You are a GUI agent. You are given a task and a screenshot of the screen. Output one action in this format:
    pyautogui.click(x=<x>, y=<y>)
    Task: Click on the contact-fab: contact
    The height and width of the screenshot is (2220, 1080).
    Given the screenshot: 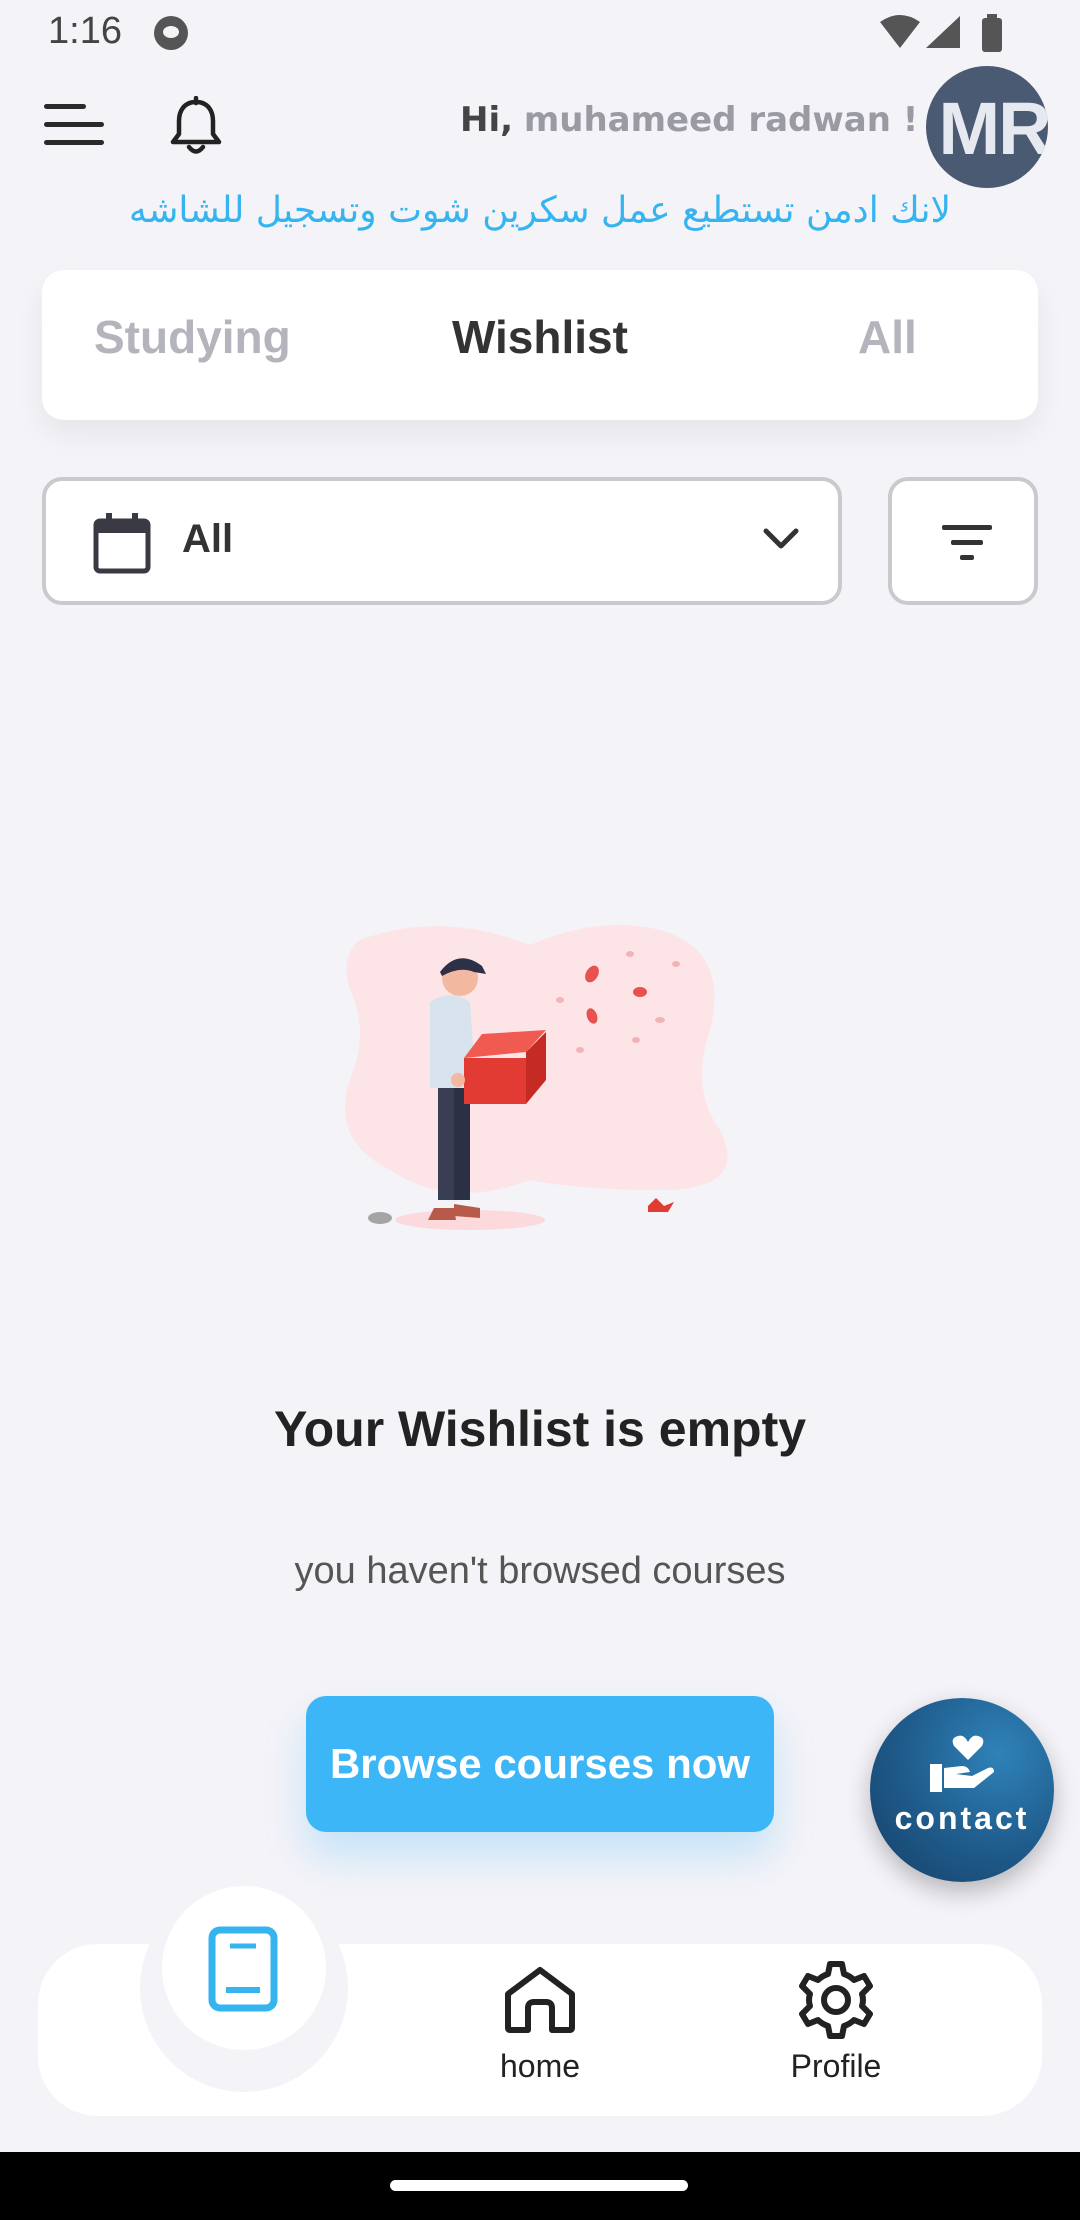 What is the action you would take?
    pyautogui.click(x=962, y=1790)
    